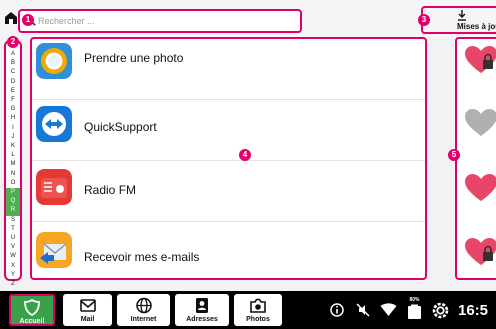  Describe the element at coordinates (414, 300) in the screenshot. I see `battery-percent: 80%` at that location.